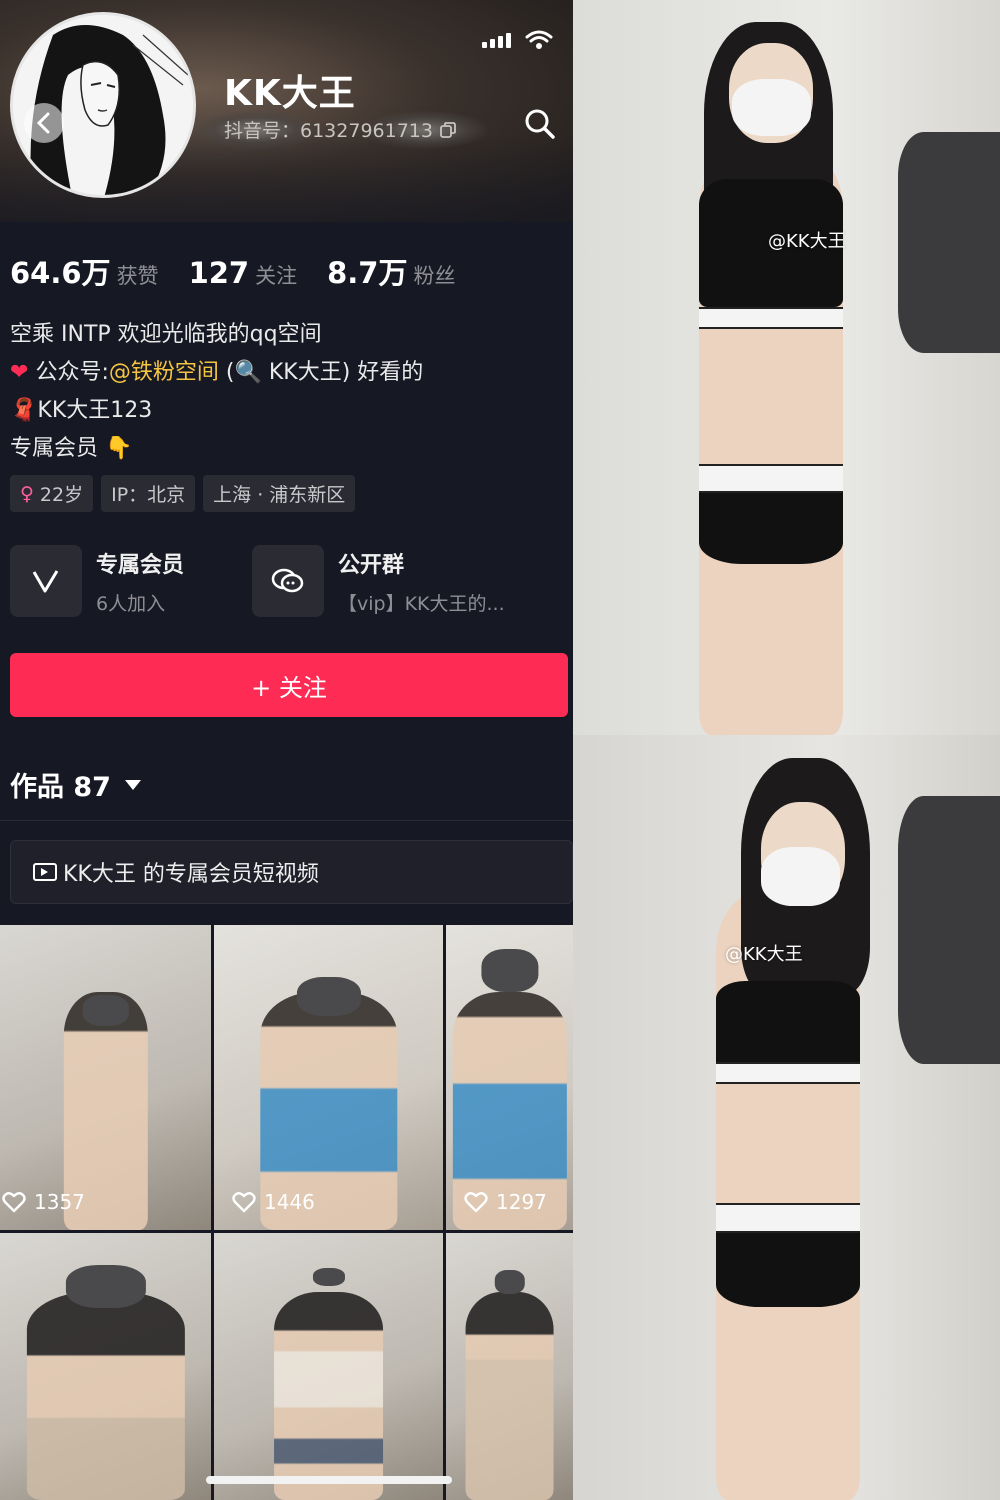 The height and width of the screenshot is (1500, 1000). Describe the element at coordinates (119, 448) in the screenshot. I see `pointing-down-emoji-icon: 👇` at that location.